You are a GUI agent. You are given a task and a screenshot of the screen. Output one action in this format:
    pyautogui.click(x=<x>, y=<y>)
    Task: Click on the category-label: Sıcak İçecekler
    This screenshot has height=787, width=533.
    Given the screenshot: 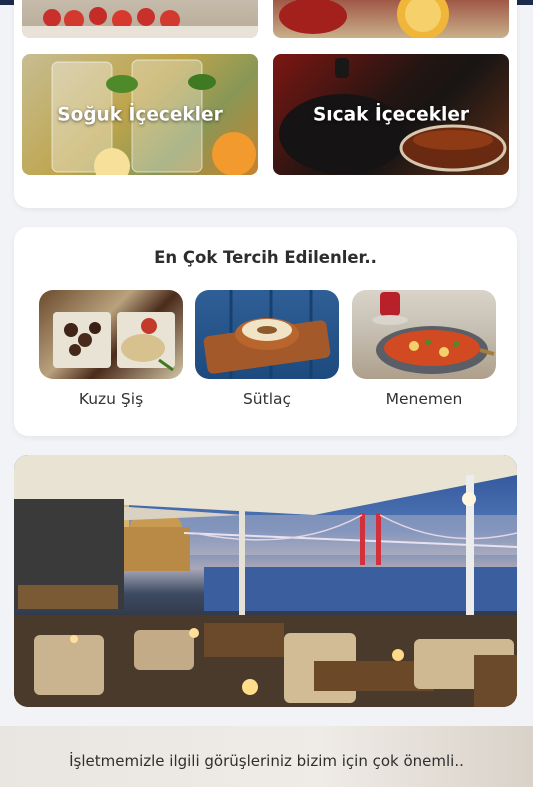 What is the action you would take?
    pyautogui.click(x=391, y=114)
    